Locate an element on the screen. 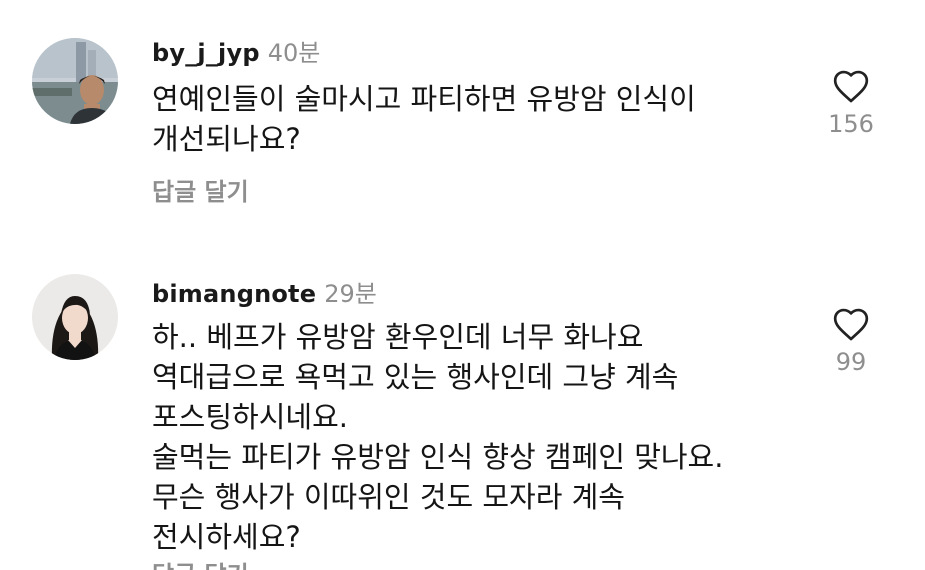 This screenshot has height=570, width=925. comment-header: by_j_jyp 40분 is located at coordinates (236, 50).